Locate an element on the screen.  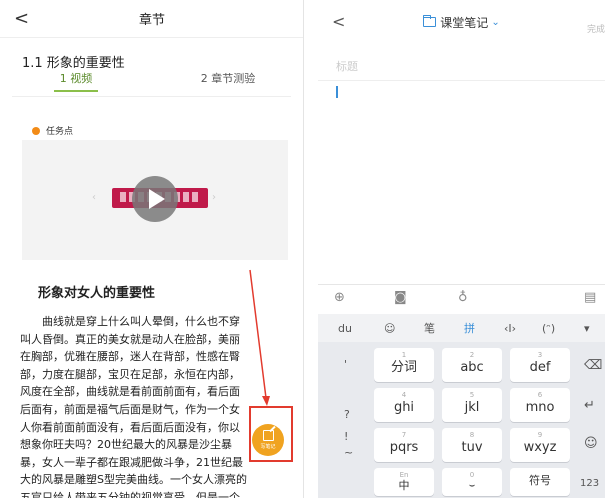
key-3: 3 def is located at coordinates (540, 365).